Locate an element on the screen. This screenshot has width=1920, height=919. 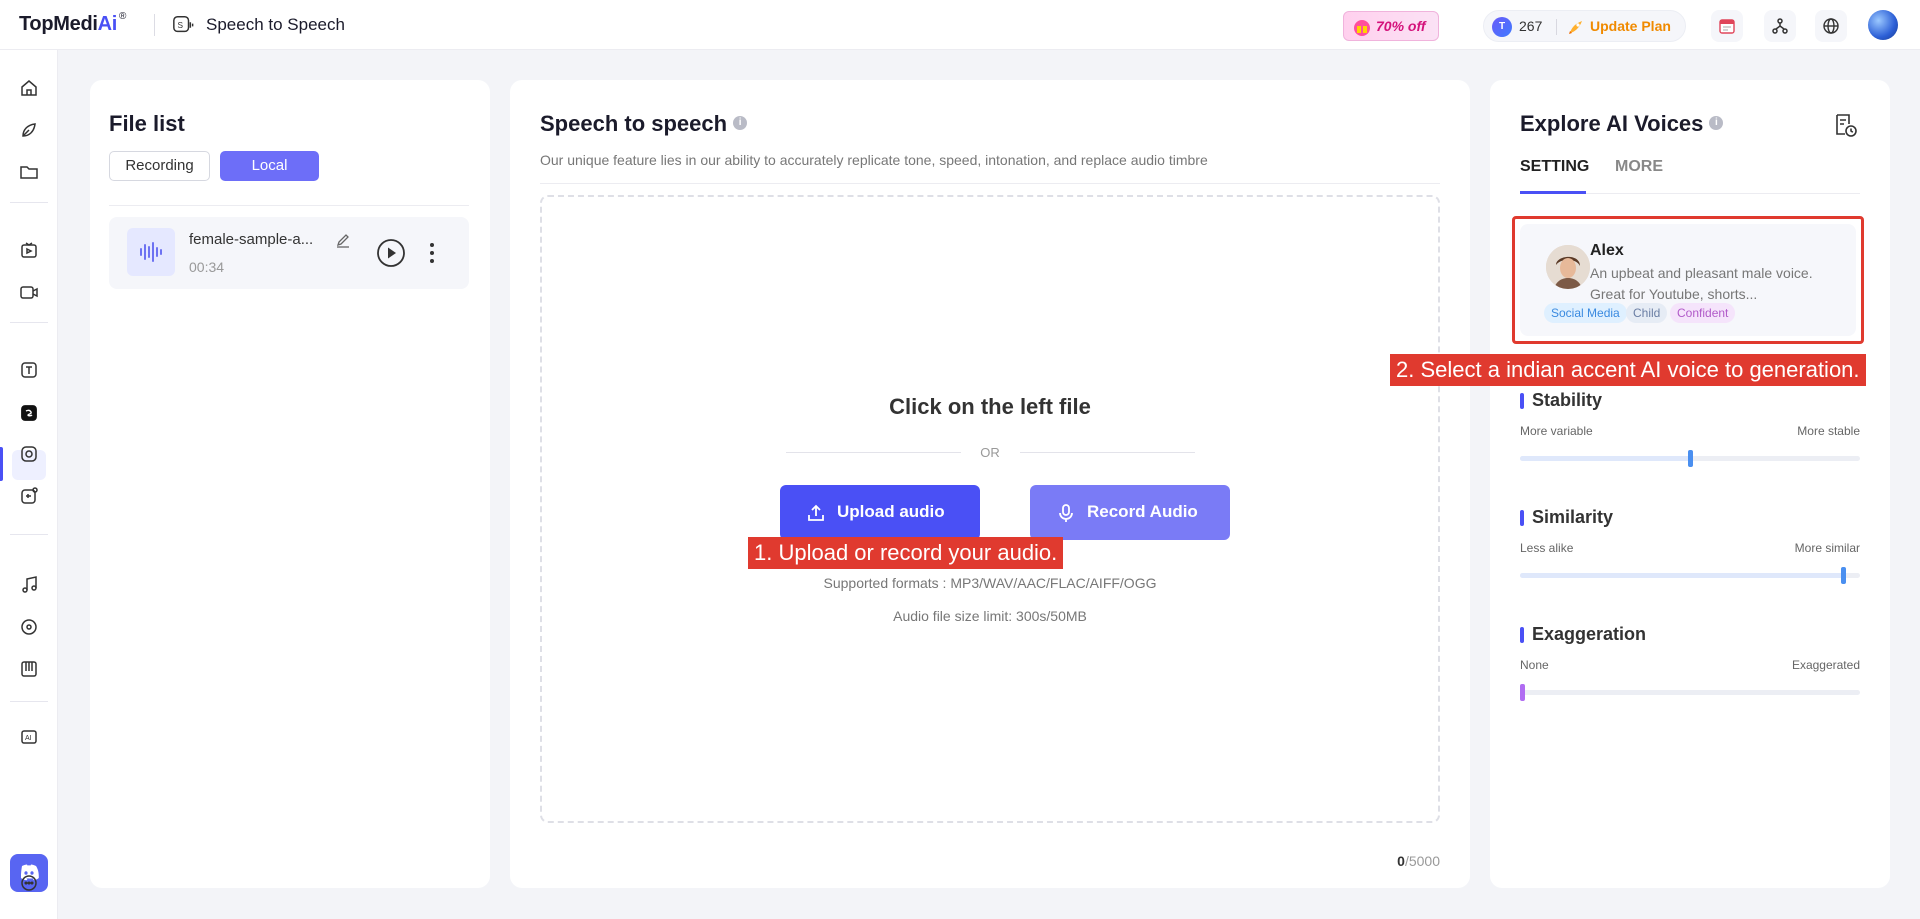
credits-count: 267 is located at coordinates (1531, 26).